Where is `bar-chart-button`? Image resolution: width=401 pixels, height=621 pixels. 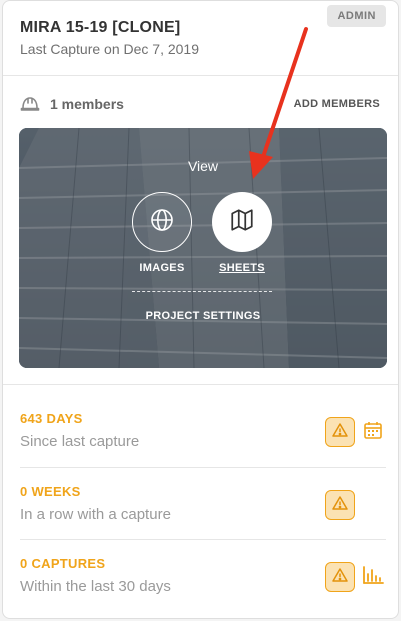
bar-chart-button is located at coordinates (373, 577).